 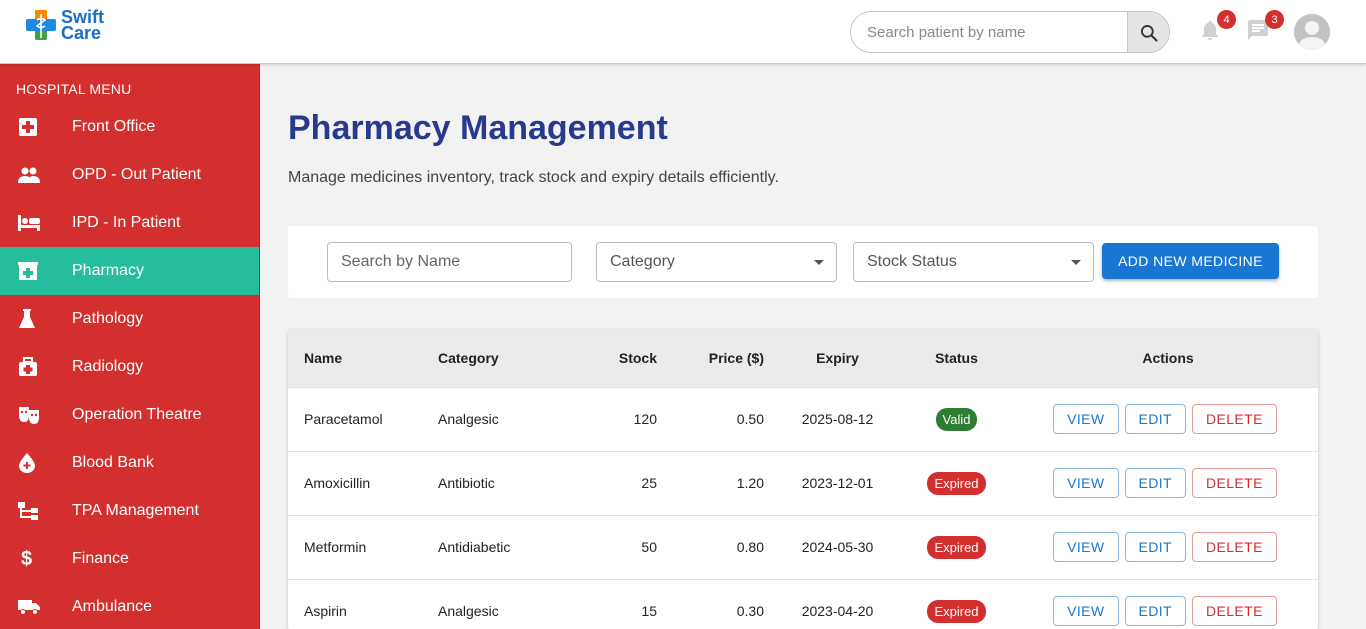 I want to click on sidebar-item-radiology: Radiology, so click(x=129, y=367).